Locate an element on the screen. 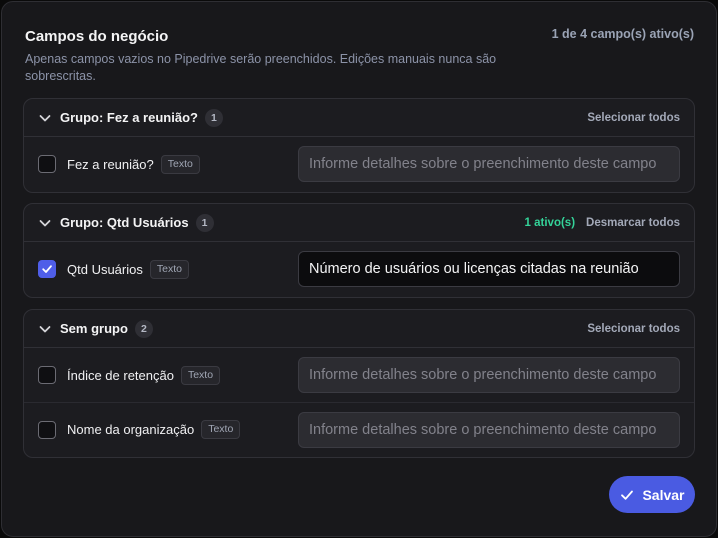 The image size is (718, 538). field-name: Qtd Usuários is located at coordinates (105, 269).